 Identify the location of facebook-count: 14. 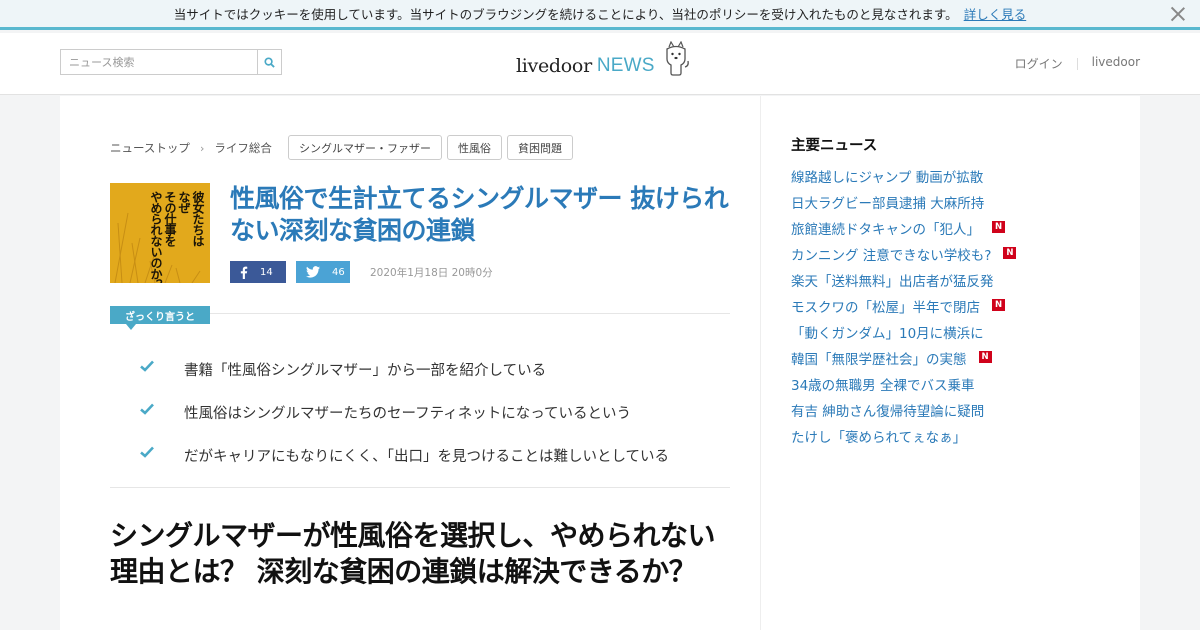
(266, 272).